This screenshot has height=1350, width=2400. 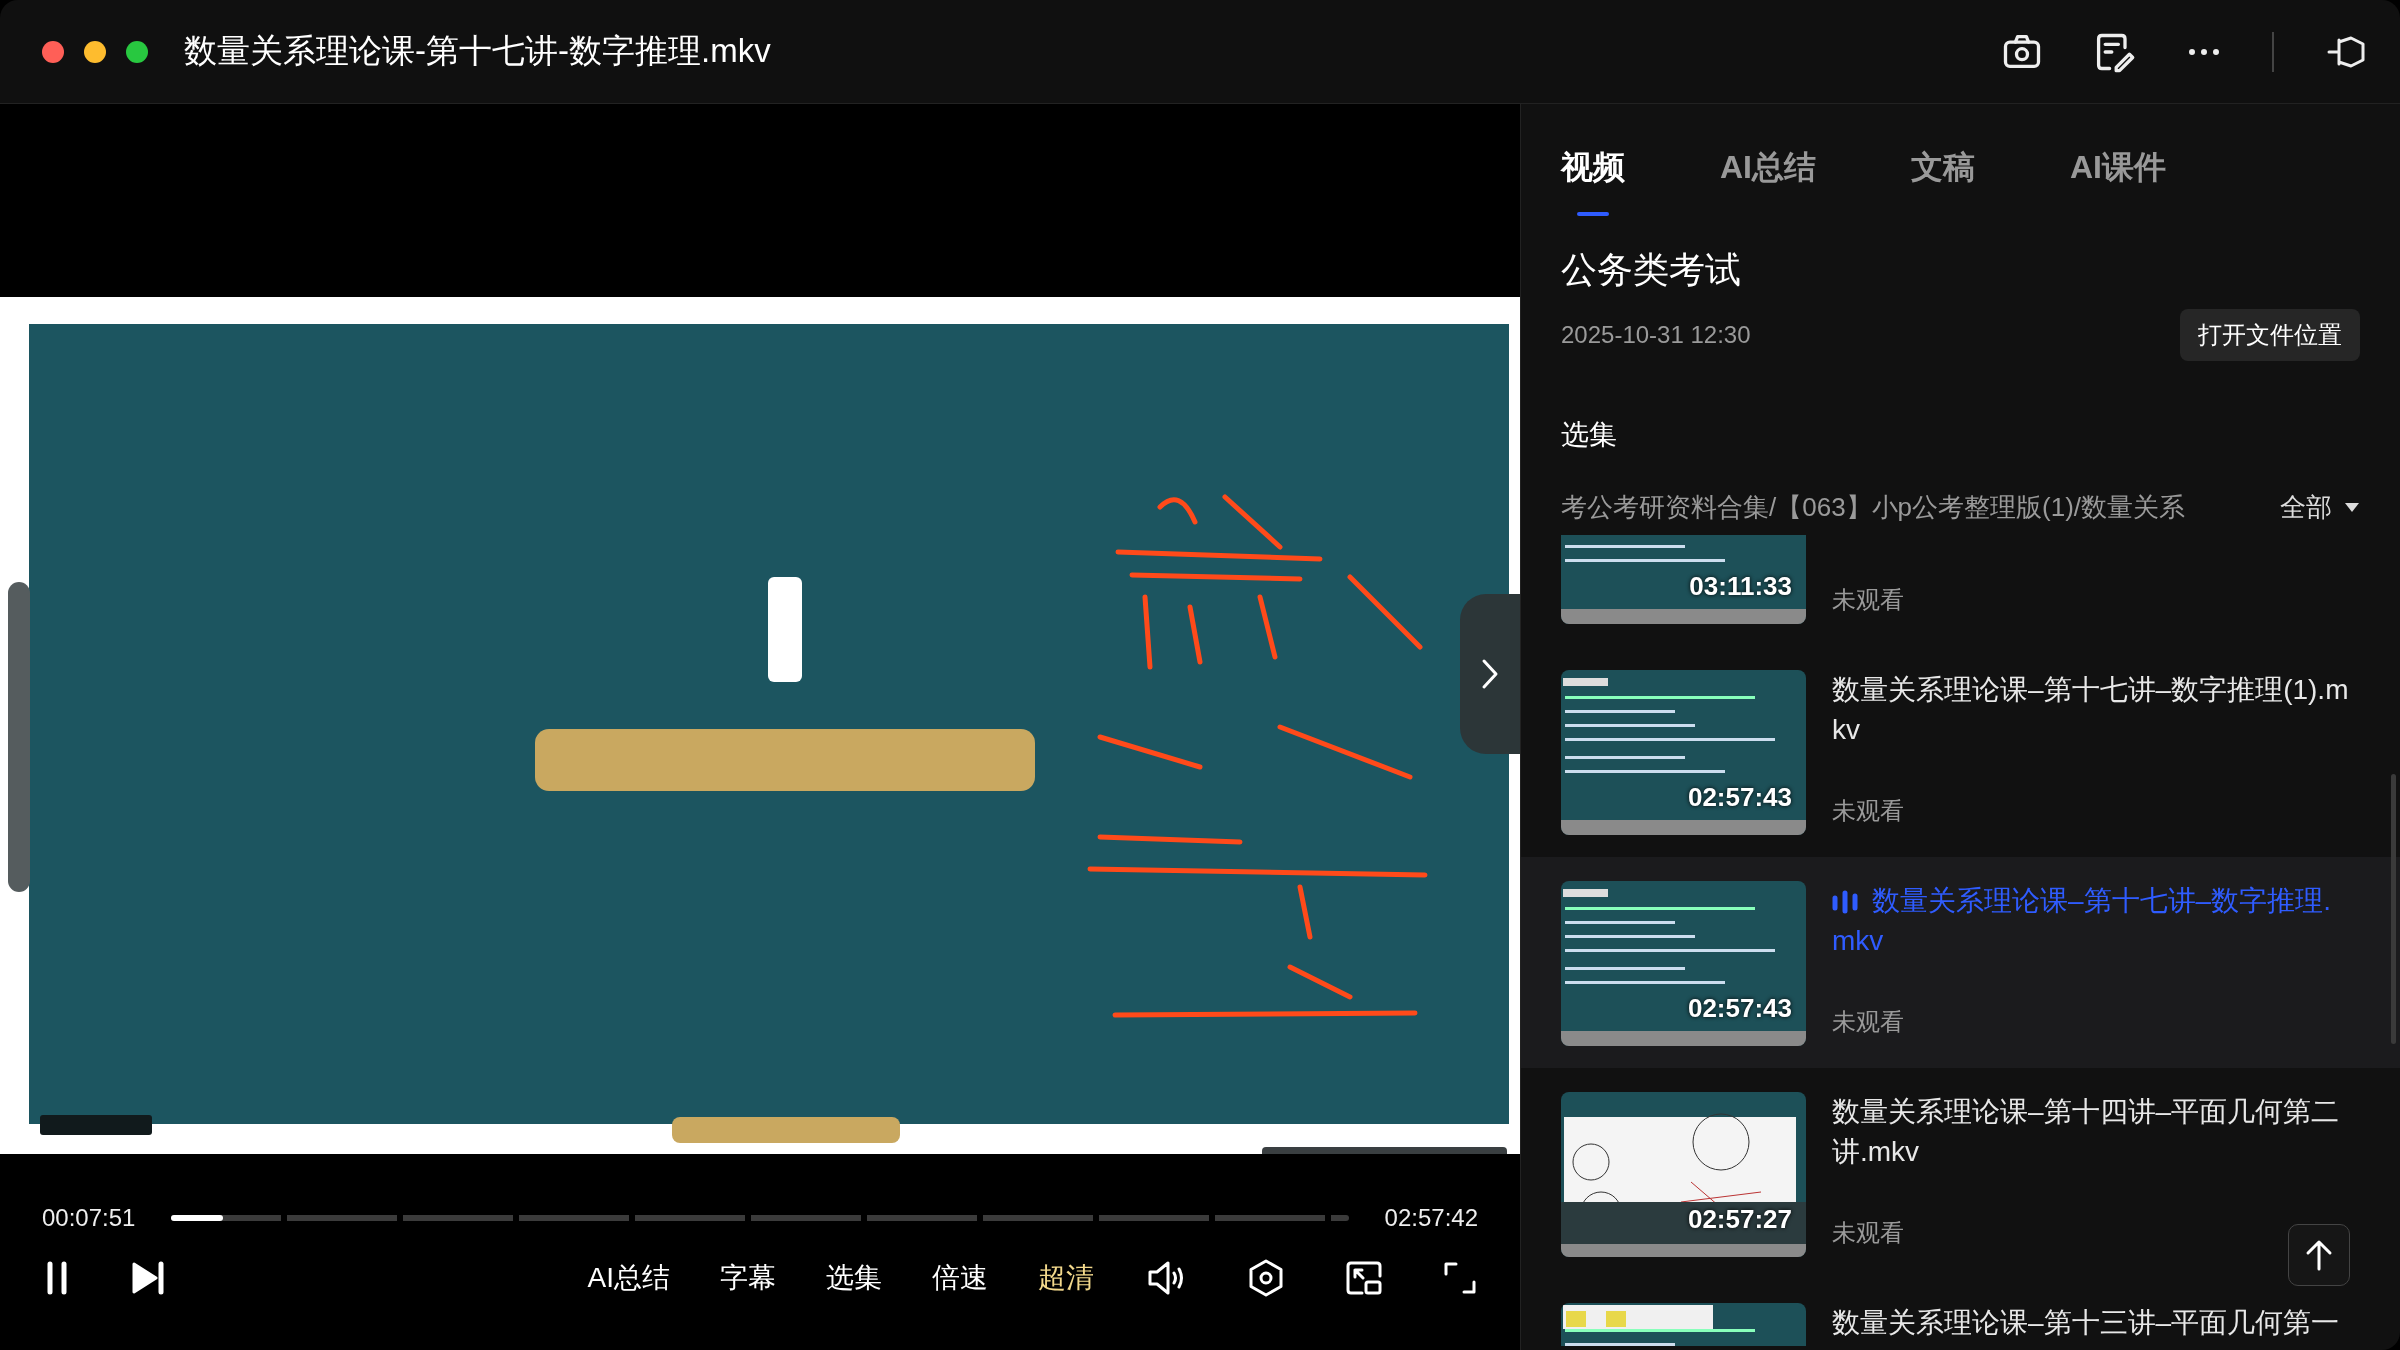 I want to click on episode-item: 数量关系理论课–第十三讲–平面几何第一, so click(x=1960, y=1312).